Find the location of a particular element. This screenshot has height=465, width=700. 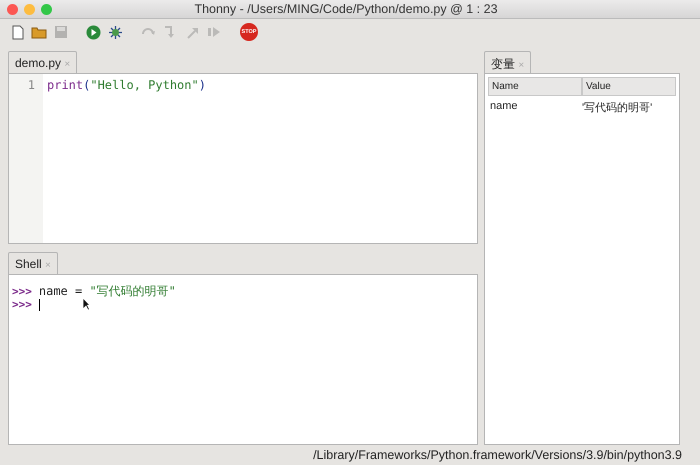

zoom-window-button is located at coordinates (46, 9).